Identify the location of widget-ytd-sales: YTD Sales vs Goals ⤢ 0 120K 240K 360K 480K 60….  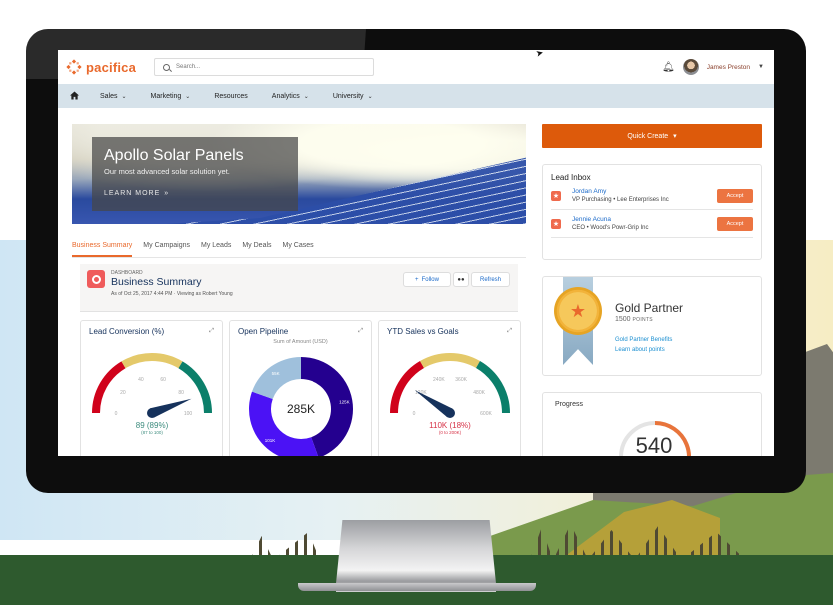
(449, 388).